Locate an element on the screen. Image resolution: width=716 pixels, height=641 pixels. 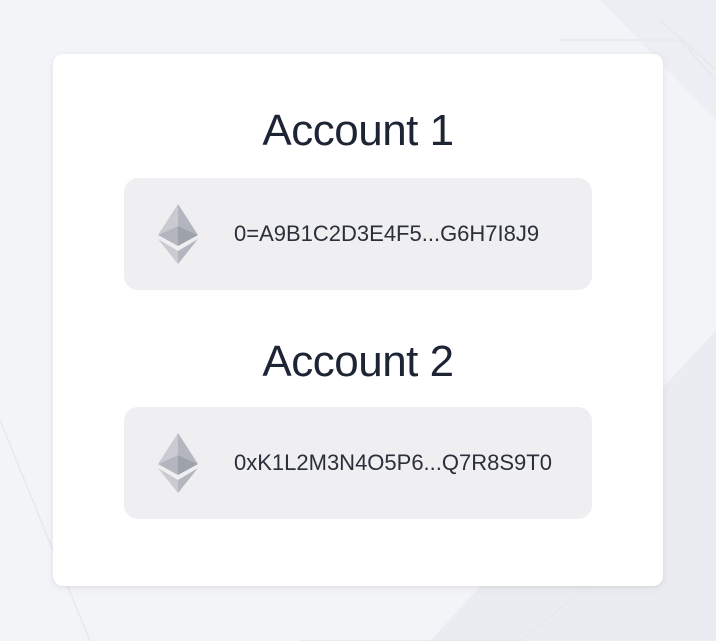
account-1-address-box: 0=A9B1C2D3E4F5...G6H7I8J9 is located at coordinates (358, 234).